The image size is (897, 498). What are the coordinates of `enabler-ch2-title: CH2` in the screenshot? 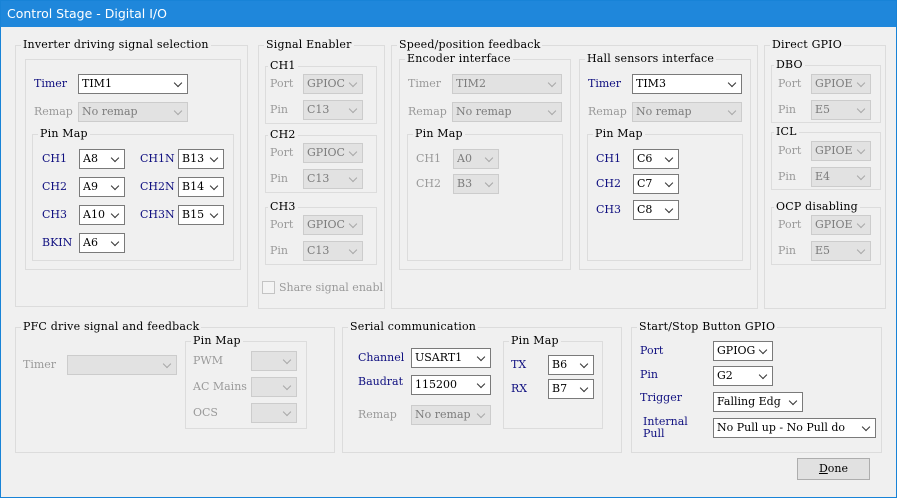 It's located at (283, 135).